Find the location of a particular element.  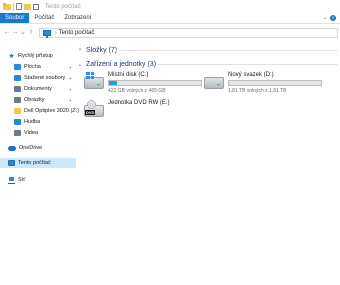

sidebar-item-downloads: Stažené soubory ✦ is located at coordinates (44, 78).